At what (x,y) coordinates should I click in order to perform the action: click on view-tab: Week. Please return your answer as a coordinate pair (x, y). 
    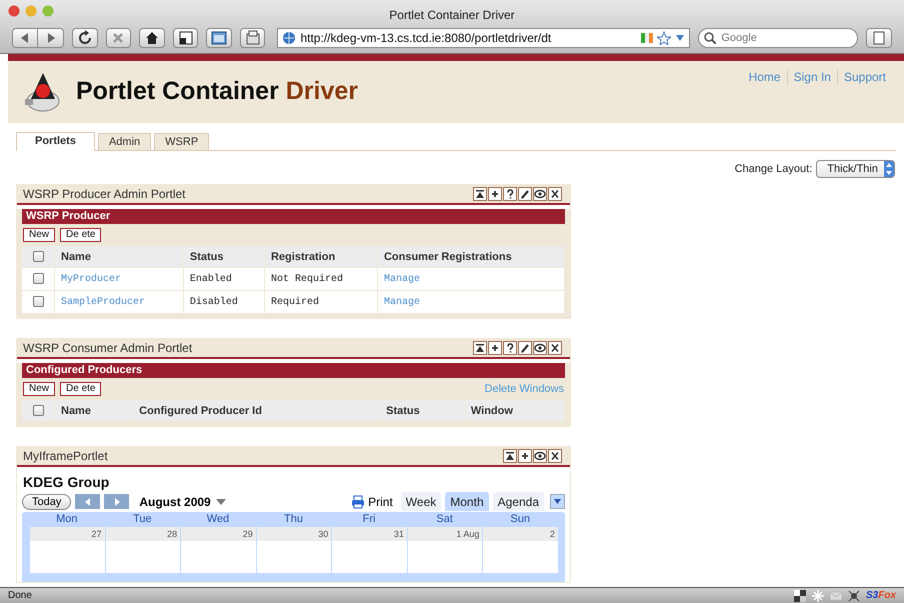
    Looking at the image, I should click on (421, 501).